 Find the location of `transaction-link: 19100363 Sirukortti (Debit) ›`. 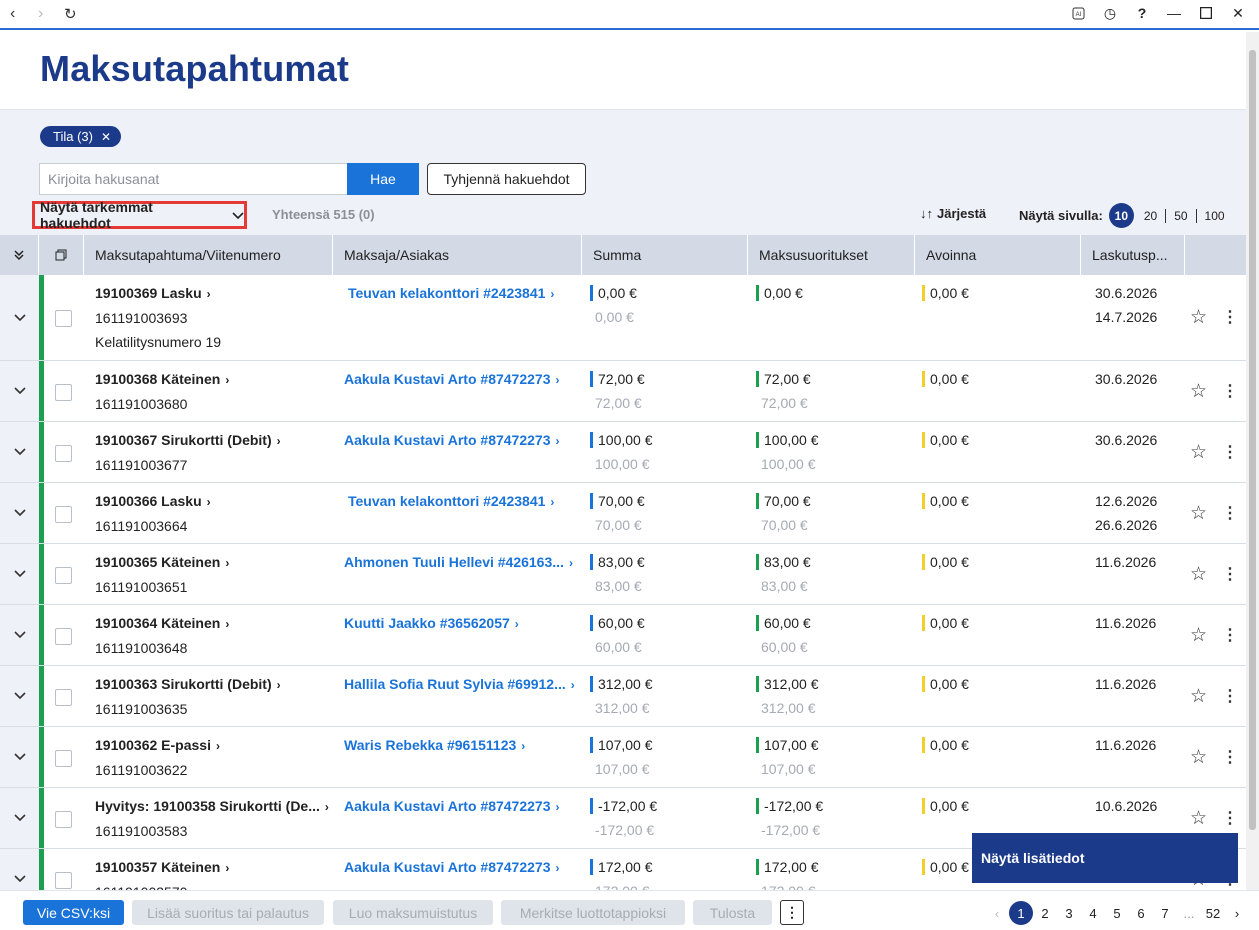

transaction-link: 19100363 Sirukortti (Debit) › is located at coordinates (188, 684).